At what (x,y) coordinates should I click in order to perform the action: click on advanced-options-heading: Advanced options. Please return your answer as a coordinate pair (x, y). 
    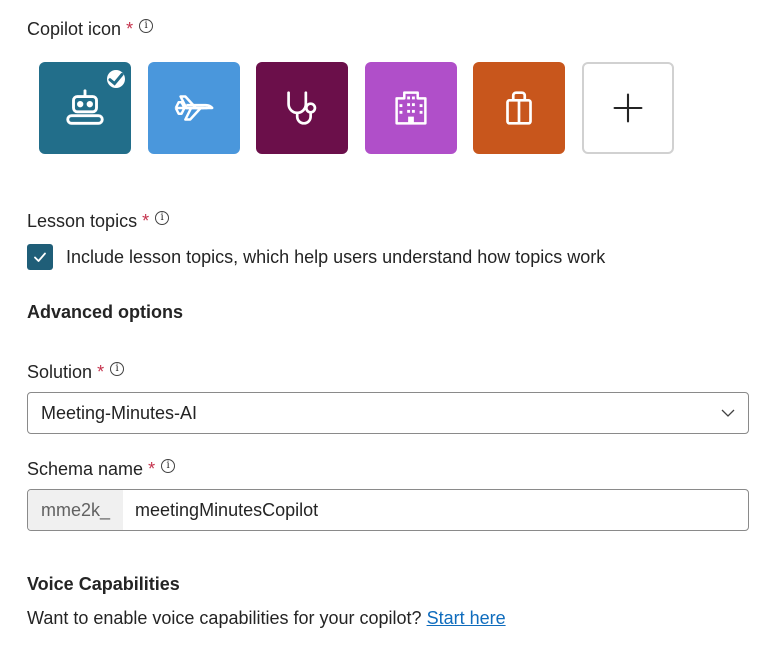
    Looking at the image, I should click on (105, 312).